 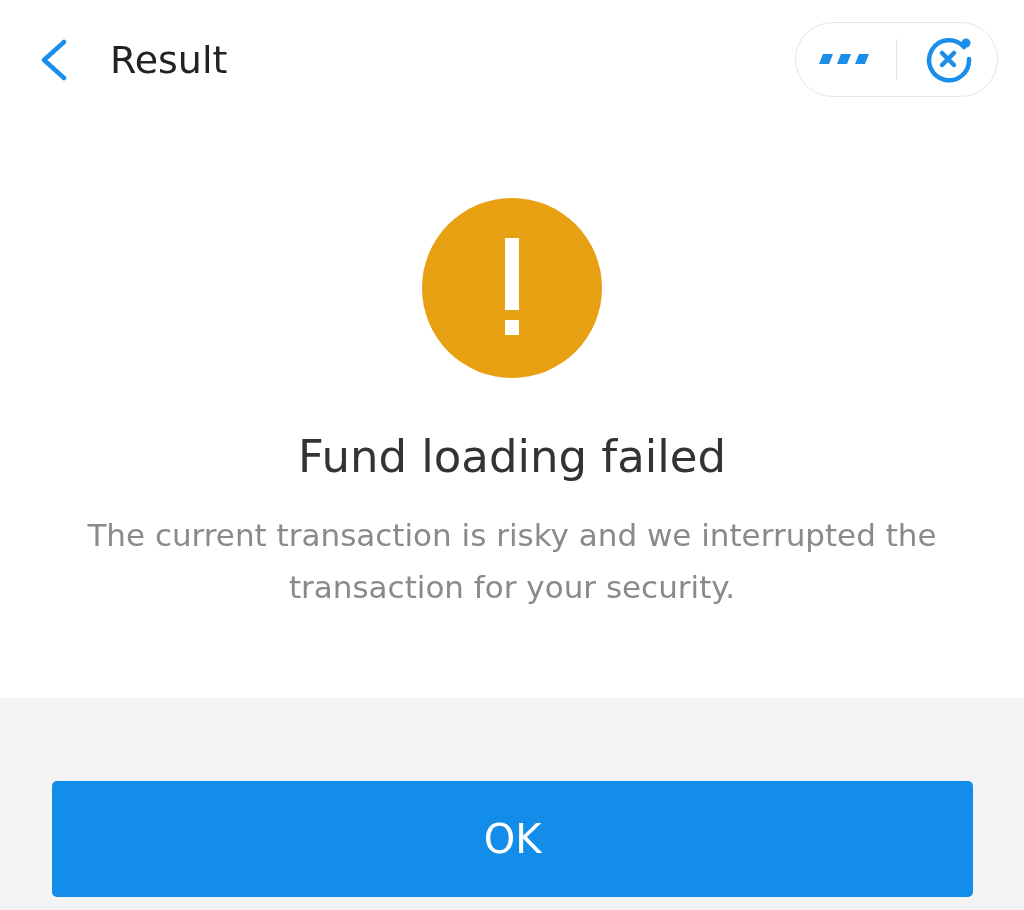 I want to click on page-title: Result, so click(x=169, y=60).